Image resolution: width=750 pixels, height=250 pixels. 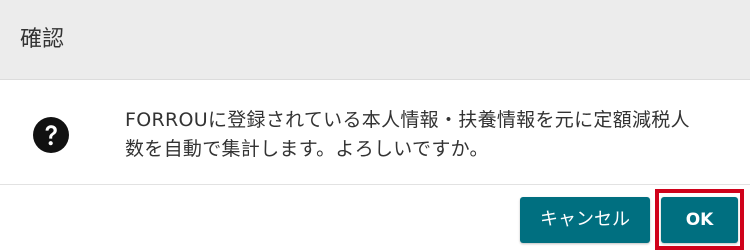 I want to click on question-circle-icon, so click(x=51, y=135).